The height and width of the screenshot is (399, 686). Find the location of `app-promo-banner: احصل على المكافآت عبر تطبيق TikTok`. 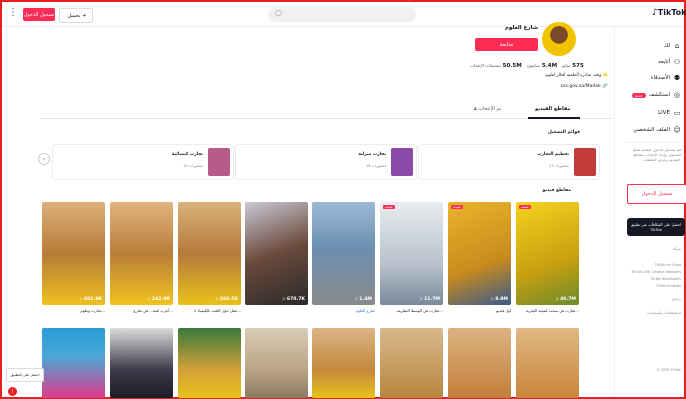

app-promo-banner: احصل على المكافآت عبر تطبيق TikTok is located at coordinates (656, 227).